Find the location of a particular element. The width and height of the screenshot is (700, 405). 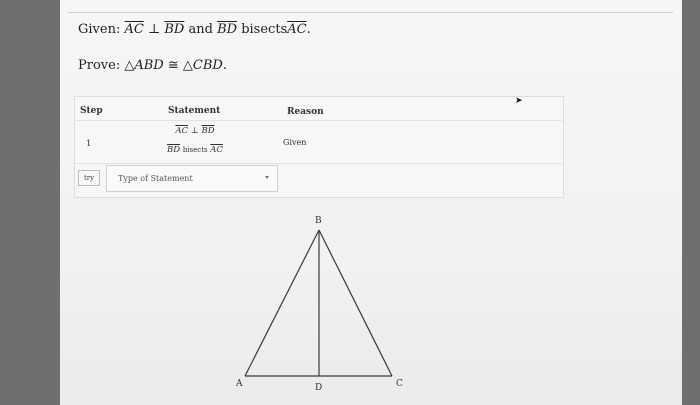

segment-ba is located at coordinates (282, 303).